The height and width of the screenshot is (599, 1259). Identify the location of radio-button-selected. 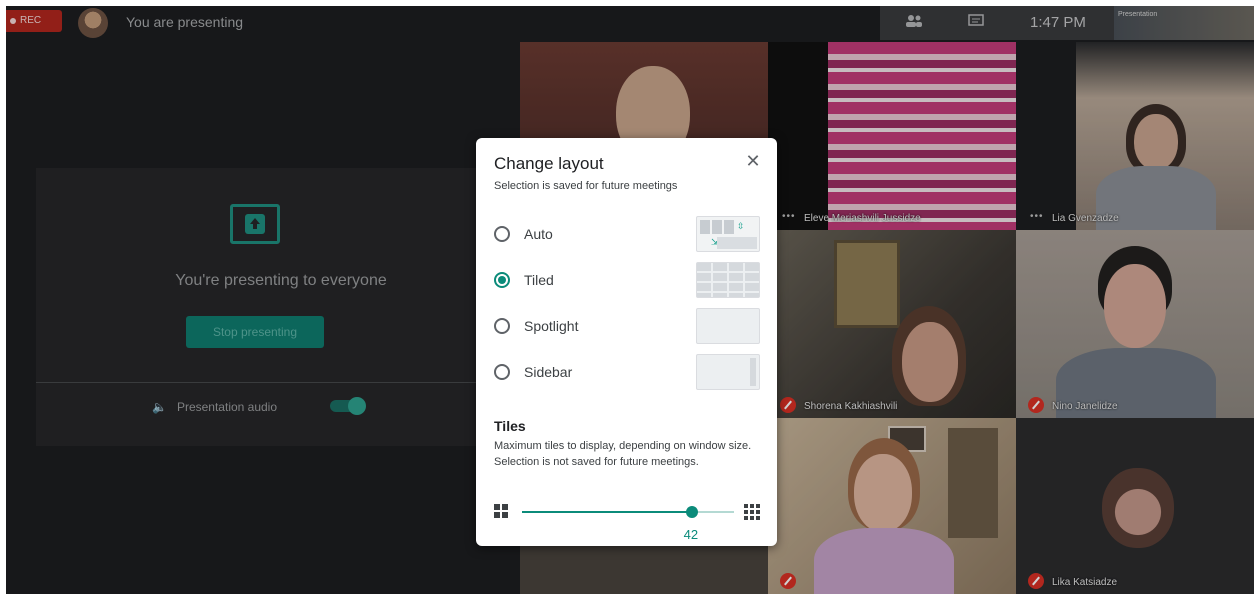
(502, 280).